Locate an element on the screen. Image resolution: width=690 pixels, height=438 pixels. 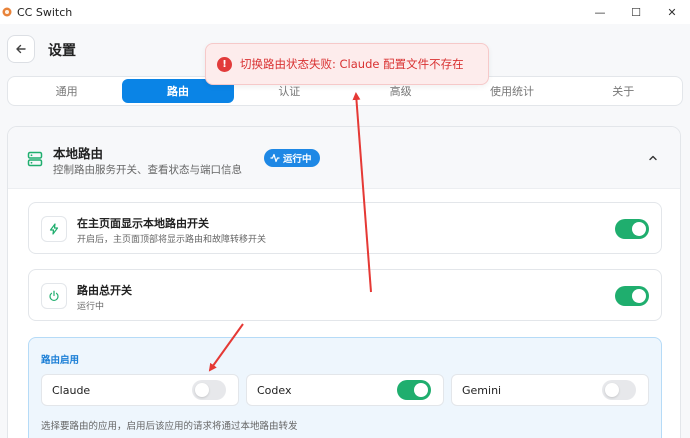
app-name: Codex is located at coordinates (274, 390).